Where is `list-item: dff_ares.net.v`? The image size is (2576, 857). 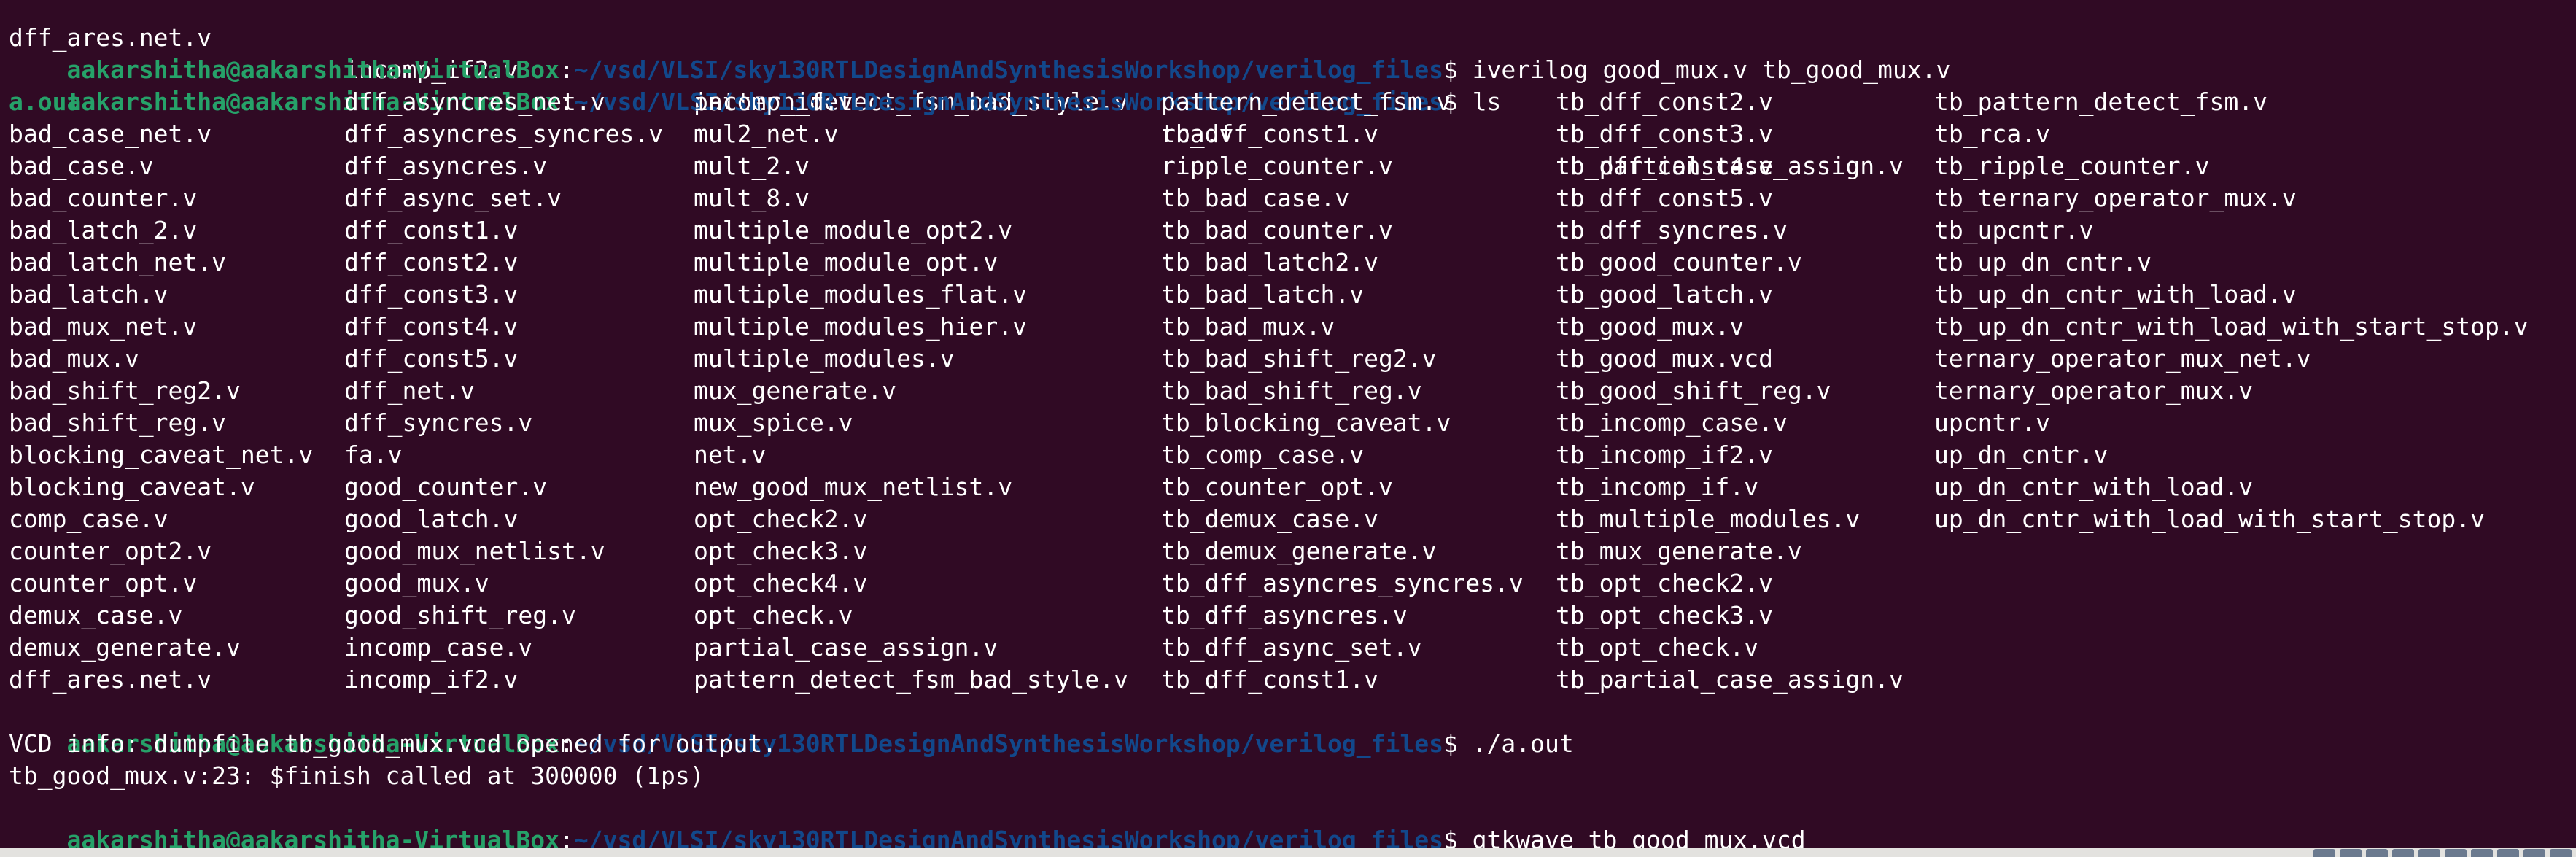 list-item: dff_ares.net.v is located at coordinates (111, 679).